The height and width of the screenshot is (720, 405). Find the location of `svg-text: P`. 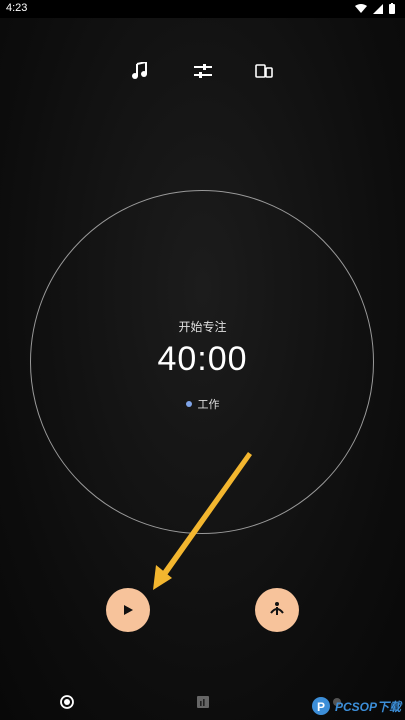

svg-text: P is located at coordinates (321, 707).